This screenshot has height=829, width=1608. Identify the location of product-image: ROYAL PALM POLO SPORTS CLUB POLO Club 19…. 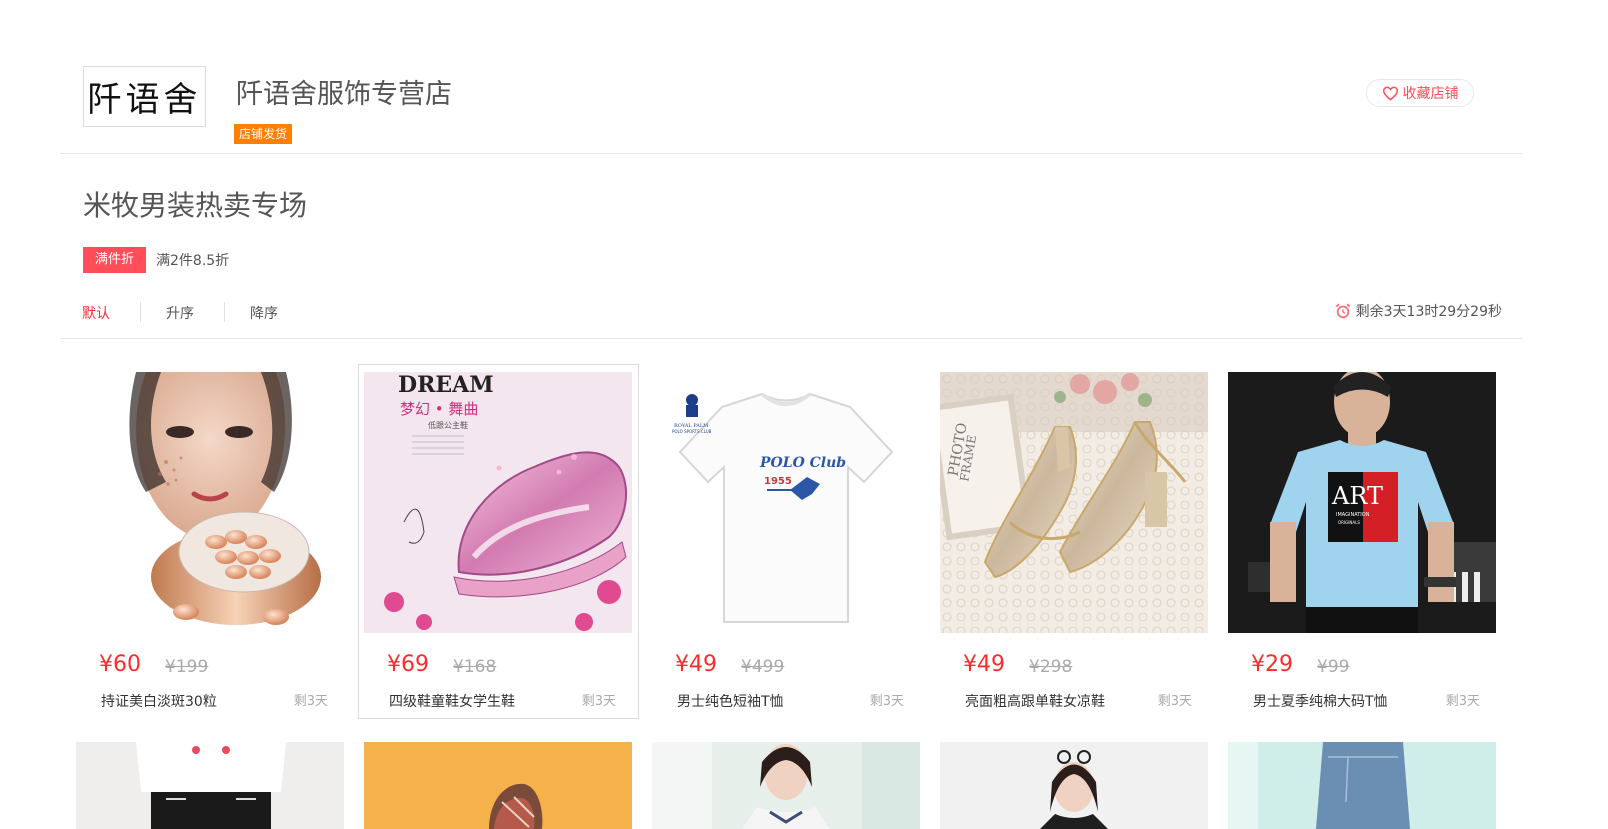
(786, 502).